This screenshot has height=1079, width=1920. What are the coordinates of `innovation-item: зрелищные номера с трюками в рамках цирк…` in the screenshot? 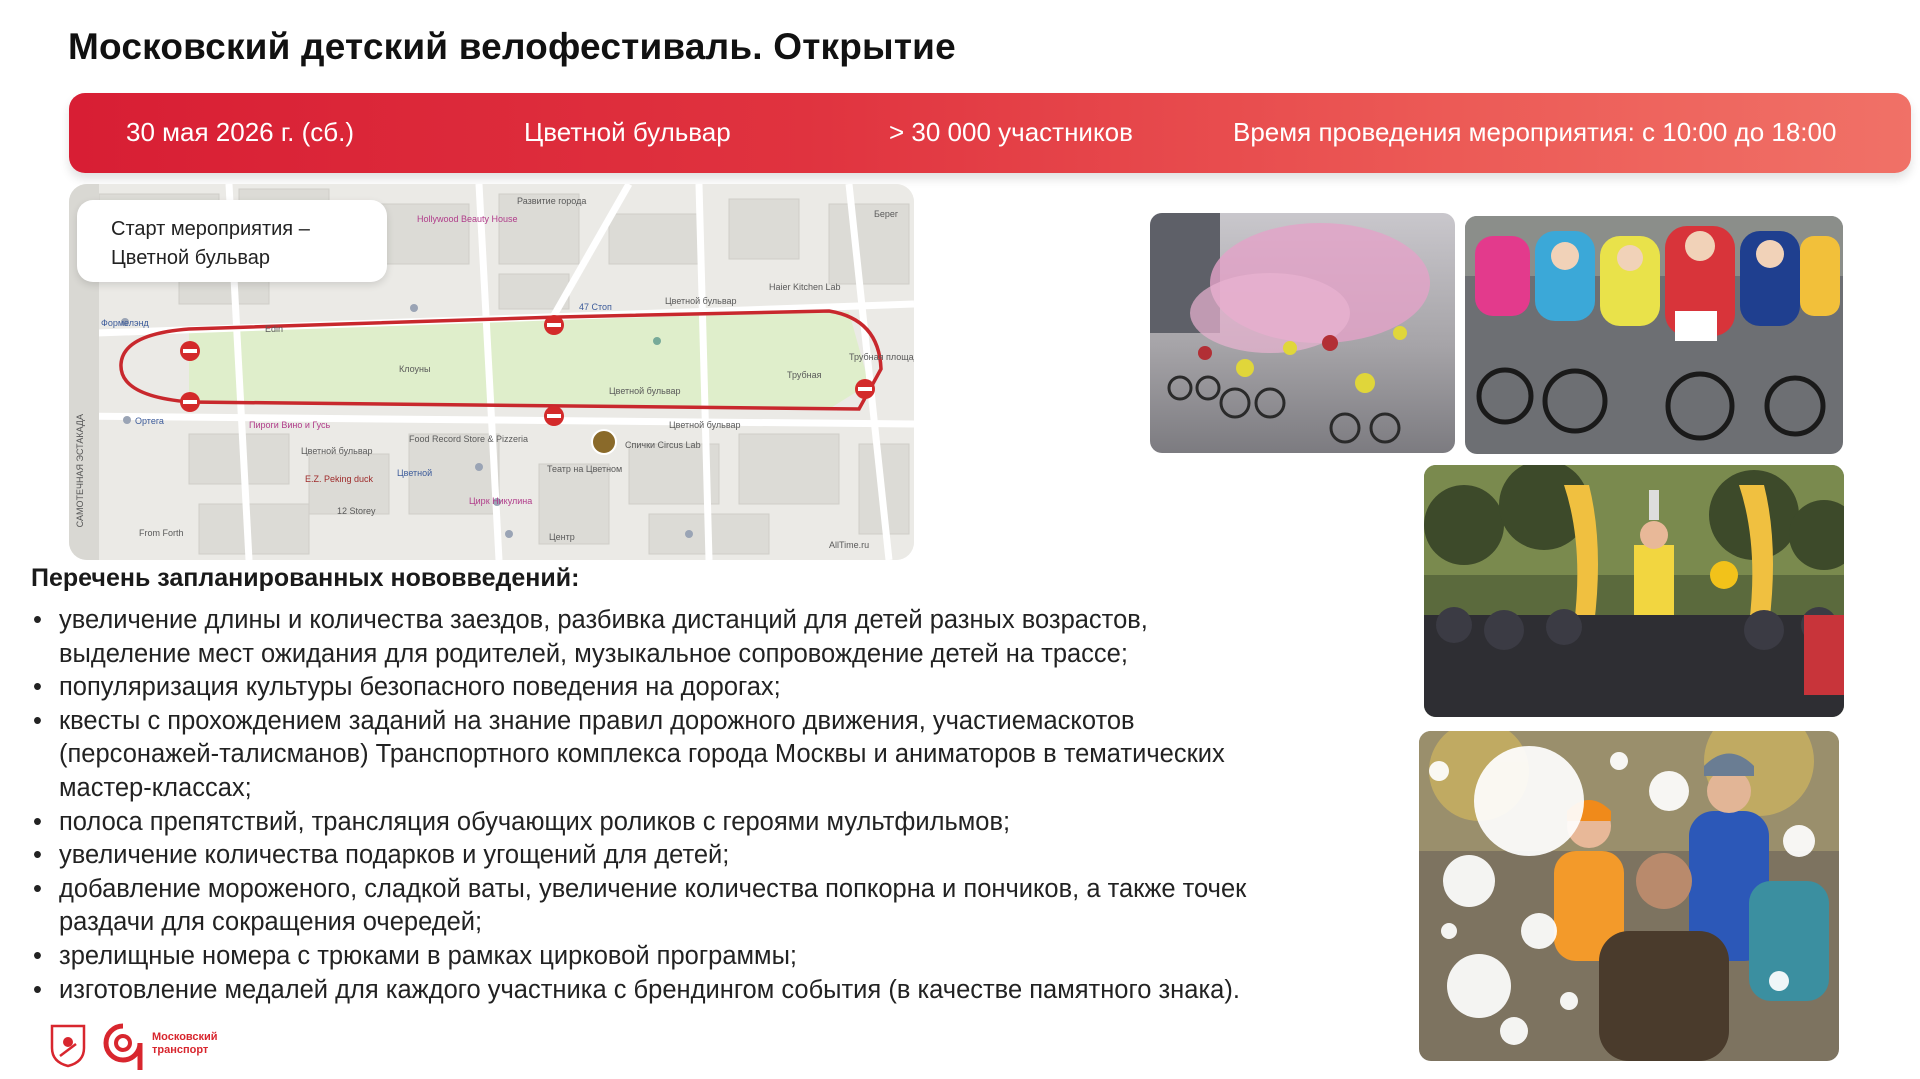 It's located at (721, 957).